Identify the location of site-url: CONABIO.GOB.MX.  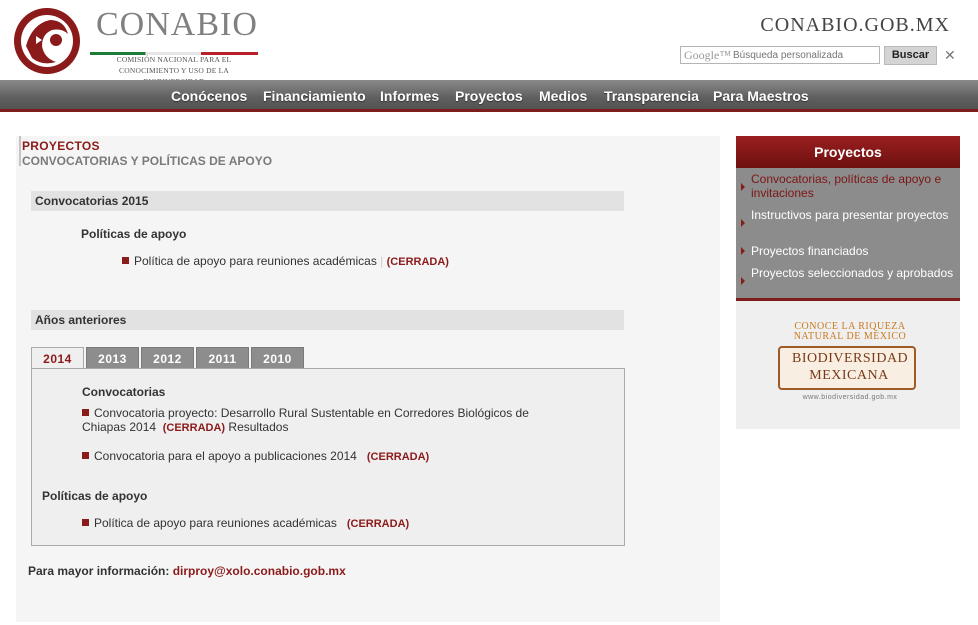
(855, 25).